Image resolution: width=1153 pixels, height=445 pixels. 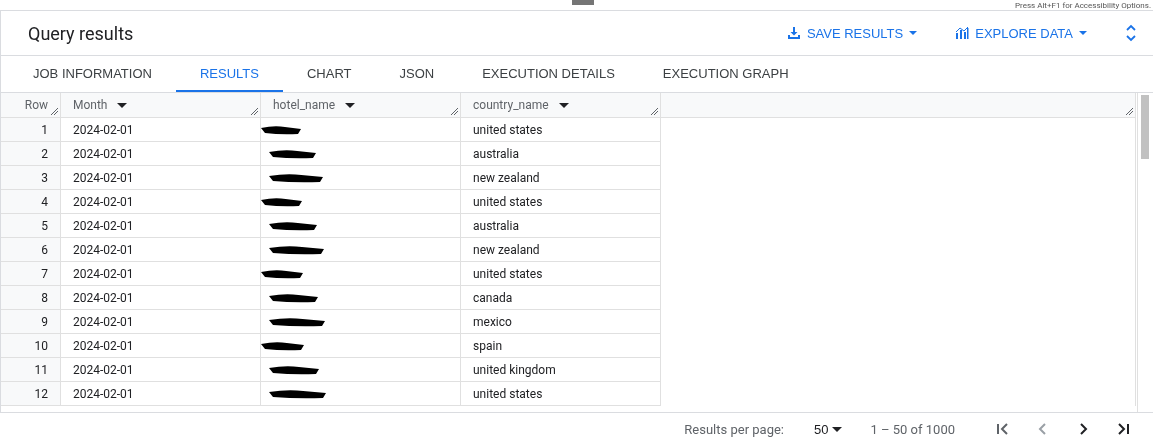 What do you see at coordinates (561, 346) in the screenshot?
I see `table-cell: spain` at bounding box center [561, 346].